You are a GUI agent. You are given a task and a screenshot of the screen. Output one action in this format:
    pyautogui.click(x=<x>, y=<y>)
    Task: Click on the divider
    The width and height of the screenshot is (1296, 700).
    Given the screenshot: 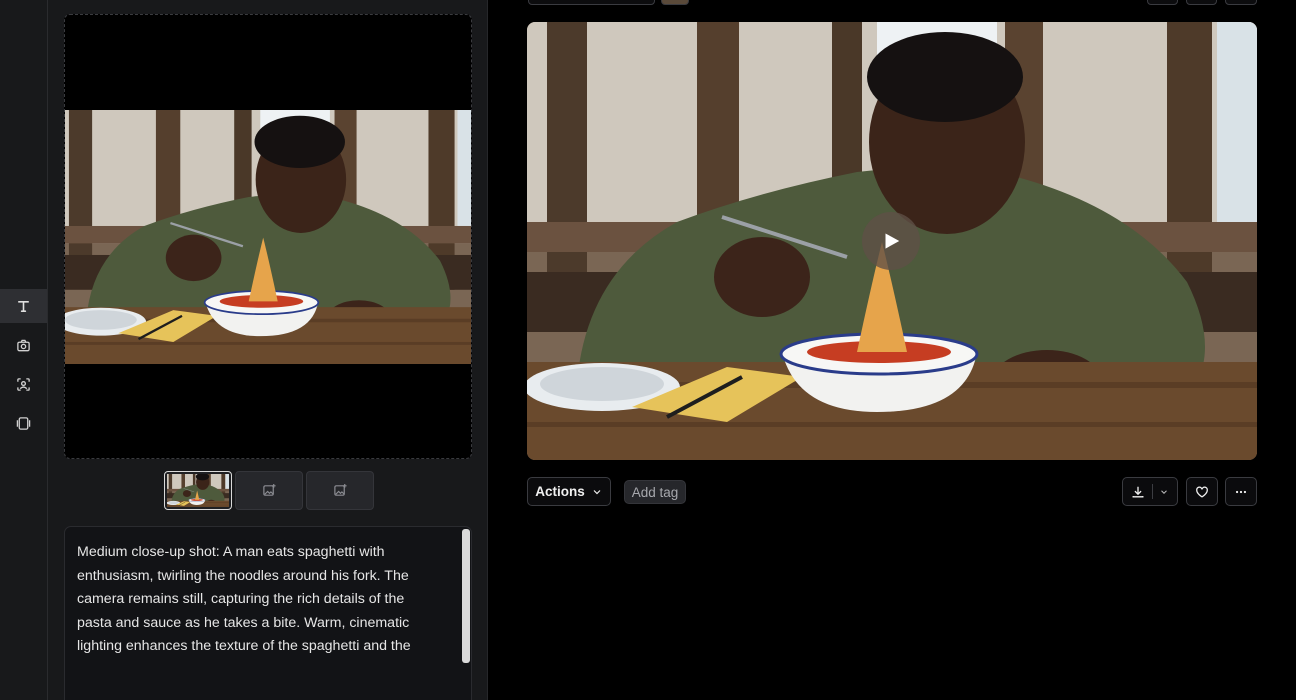 What is the action you would take?
    pyautogui.click(x=1152, y=491)
    